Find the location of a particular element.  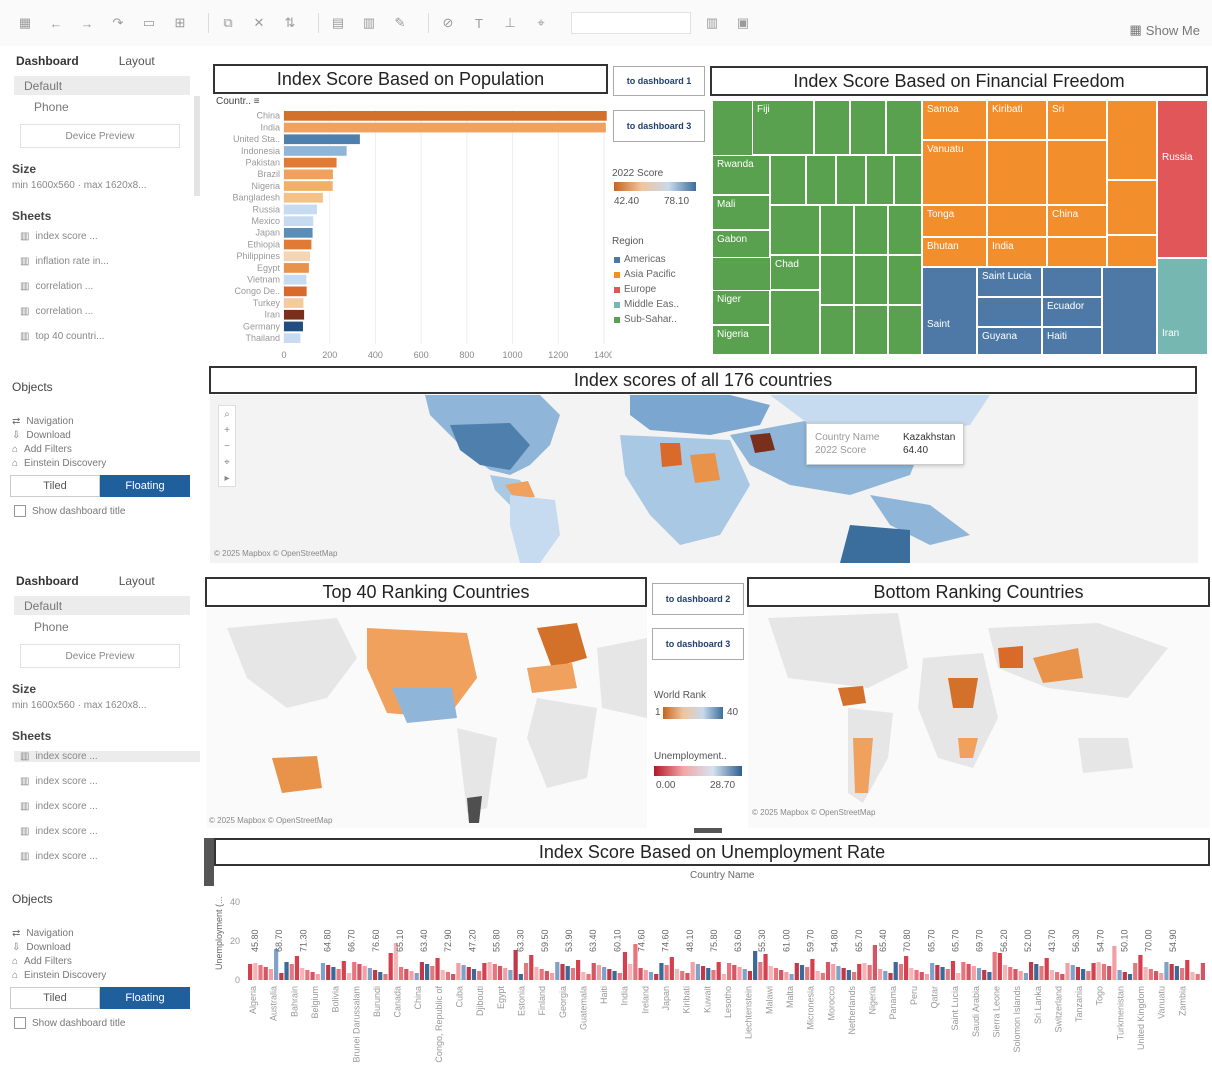

option-default: Default is located at coordinates (102, 85).